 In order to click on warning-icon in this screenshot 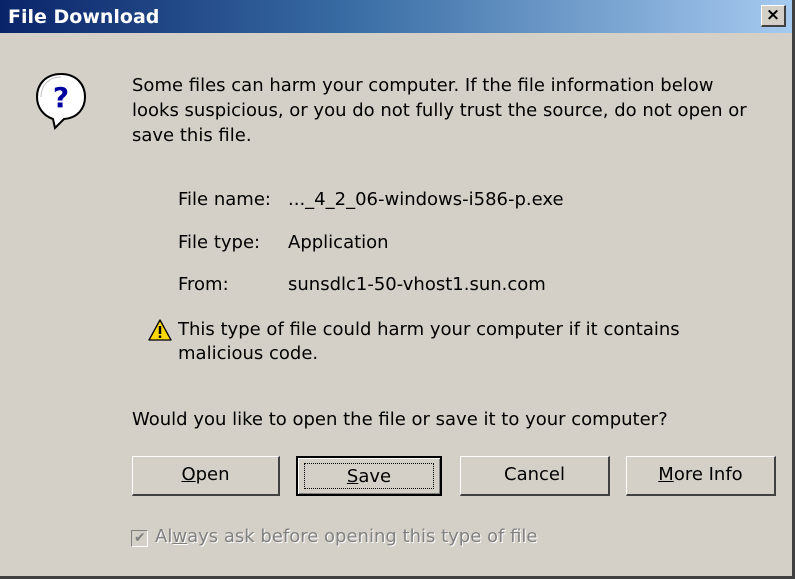, I will do `click(160, 330)`.